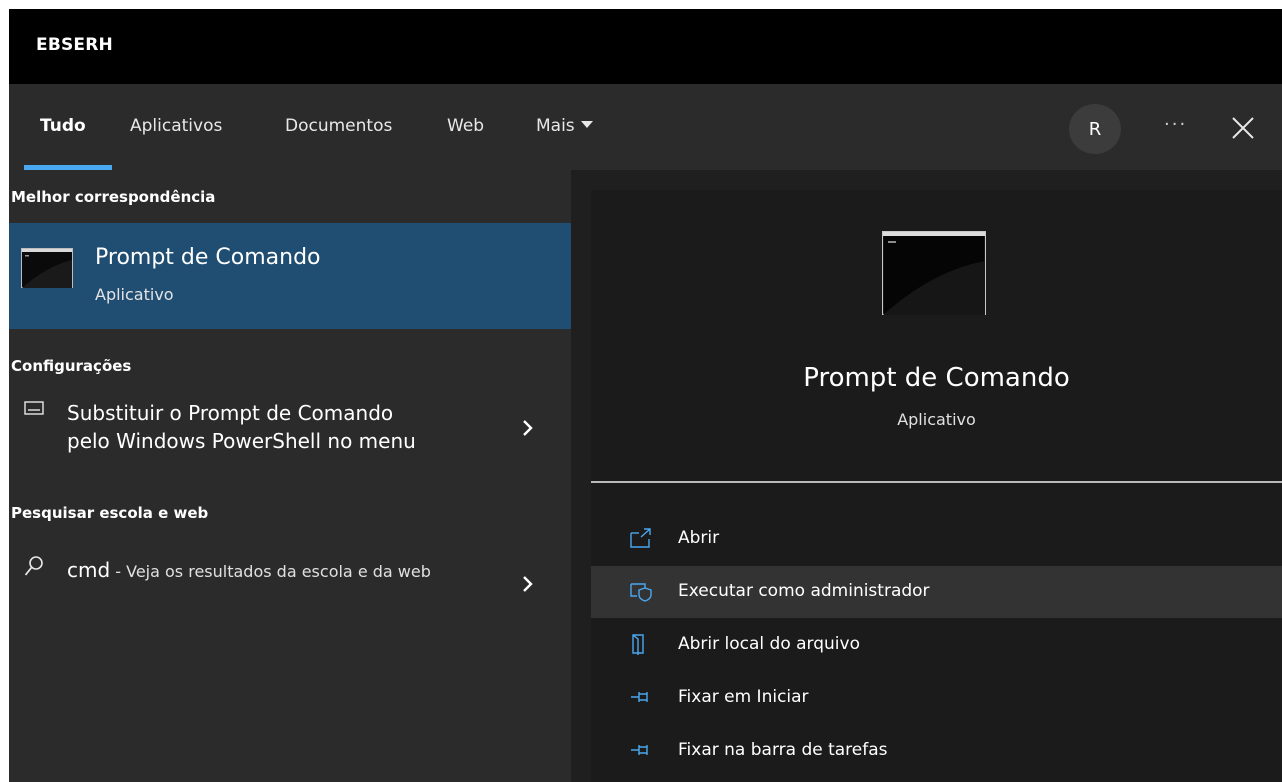 The width and height of the screenshot is (1282, 782). Describe the element at coordinates (743, 697) in the screenshot. I see `action-pin-start-label: Fixar em Iniciar` at that location.